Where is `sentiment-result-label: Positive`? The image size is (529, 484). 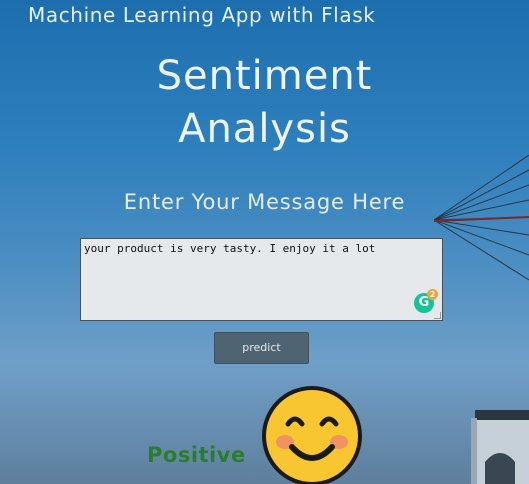
sentiment-result-label: Positive is located at coordinates (196, 455).